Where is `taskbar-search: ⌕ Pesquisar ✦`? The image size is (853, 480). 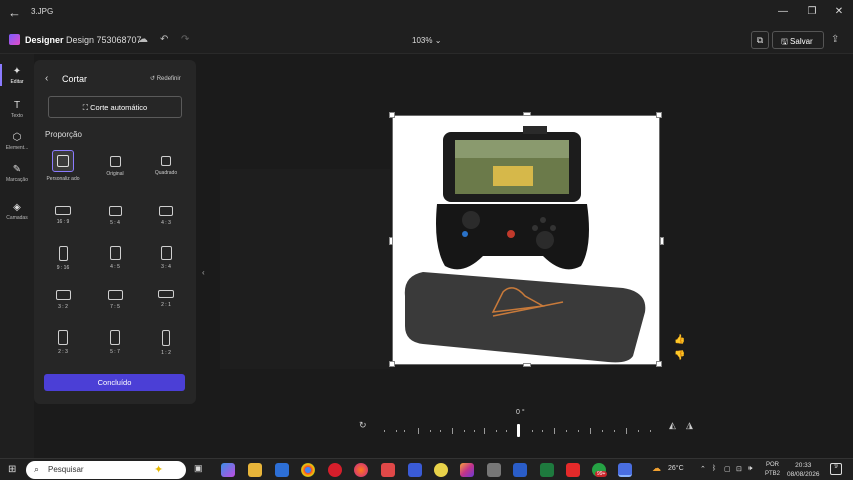 taskbar-search: ⌕ Pesquisar ✦ is located at coordinates (106, 470).